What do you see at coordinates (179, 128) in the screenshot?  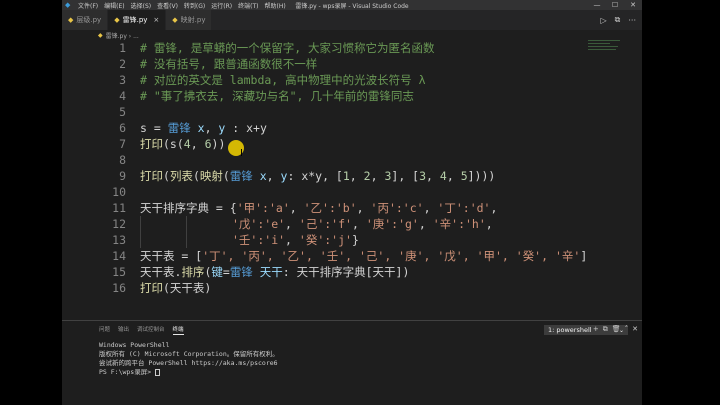 I see `code-token: 雷锋` at bounding box center [179, 128].